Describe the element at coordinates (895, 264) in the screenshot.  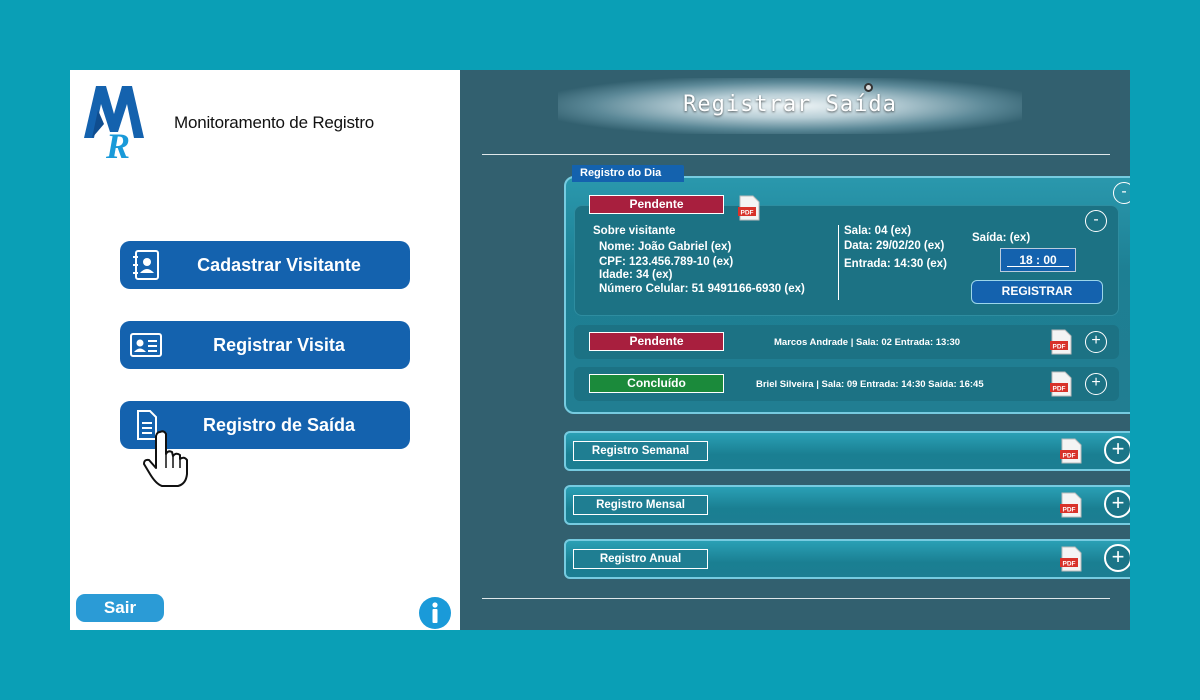
I see `visit-entry: Entrada: 14:30 (ex)` at that location.